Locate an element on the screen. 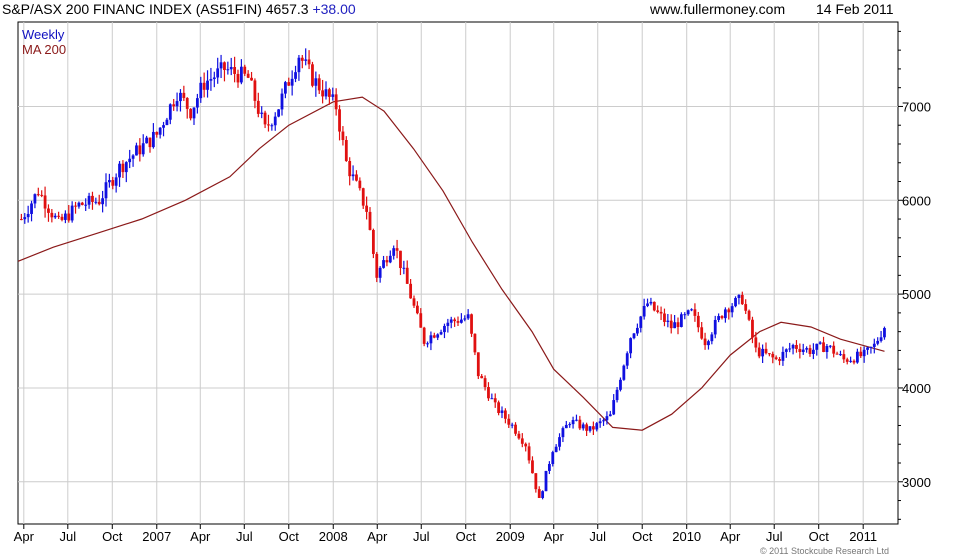 The width and height of the screenshot is (980, 560). x-tick-label: 2011 is located at coordinates (863, 536).